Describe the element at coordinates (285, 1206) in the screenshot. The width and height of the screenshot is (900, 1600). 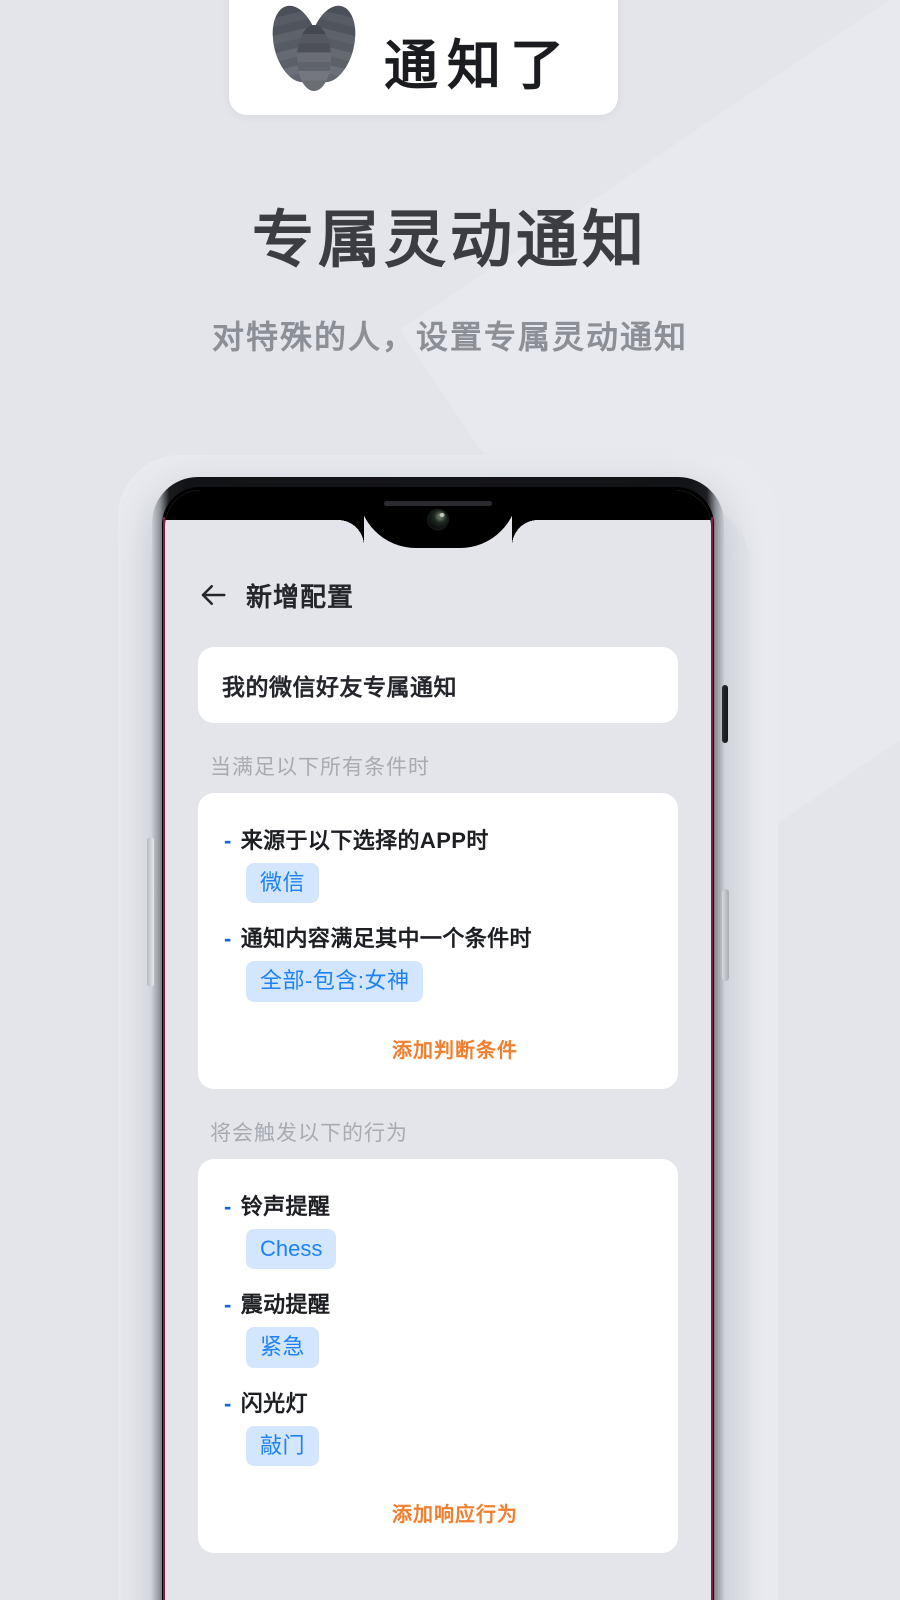
I see `action-label: 铃声提醒` at that location.